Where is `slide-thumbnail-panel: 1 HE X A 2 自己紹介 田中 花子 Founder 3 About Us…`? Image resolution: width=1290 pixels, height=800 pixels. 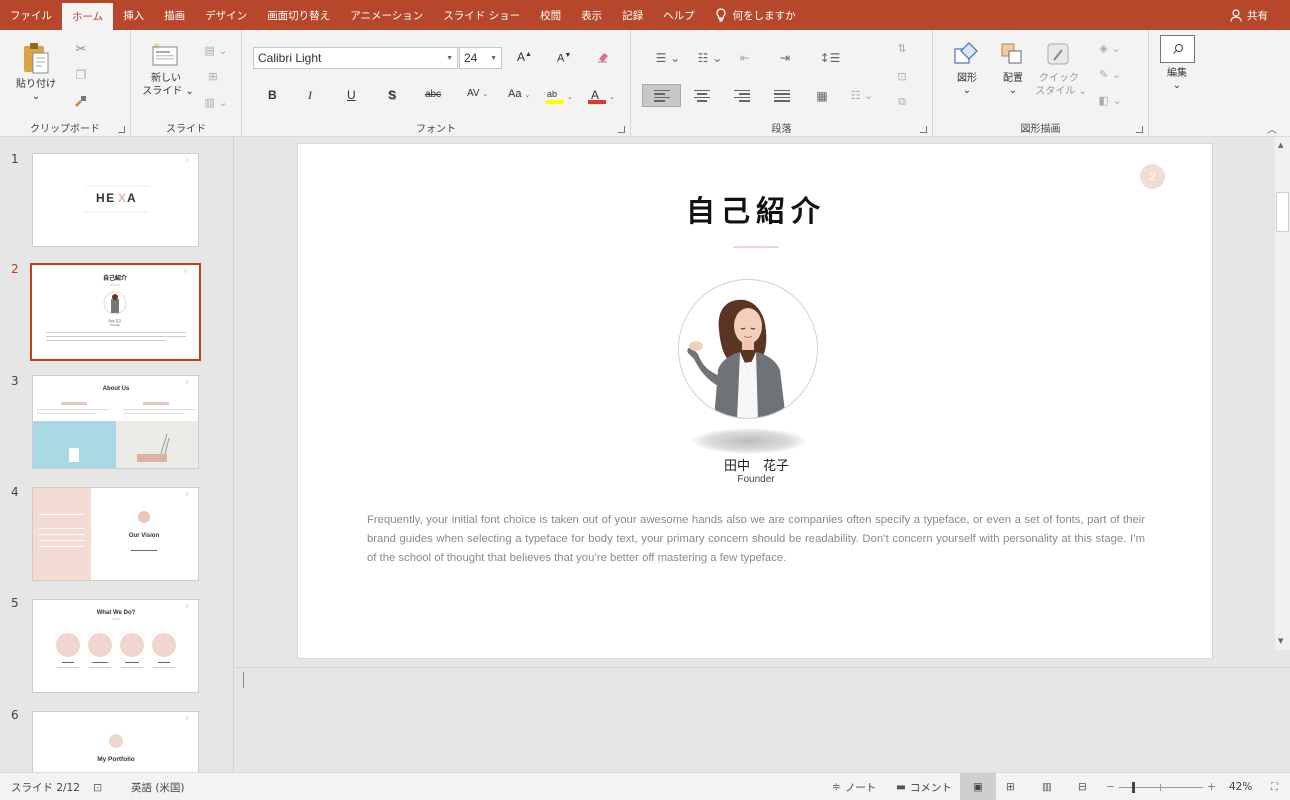 slide-thumbnail-panel: 1 HE X A 2 自己紹介 田中 花子 Founder 3 About Us… is located at coordinates (117, 454).